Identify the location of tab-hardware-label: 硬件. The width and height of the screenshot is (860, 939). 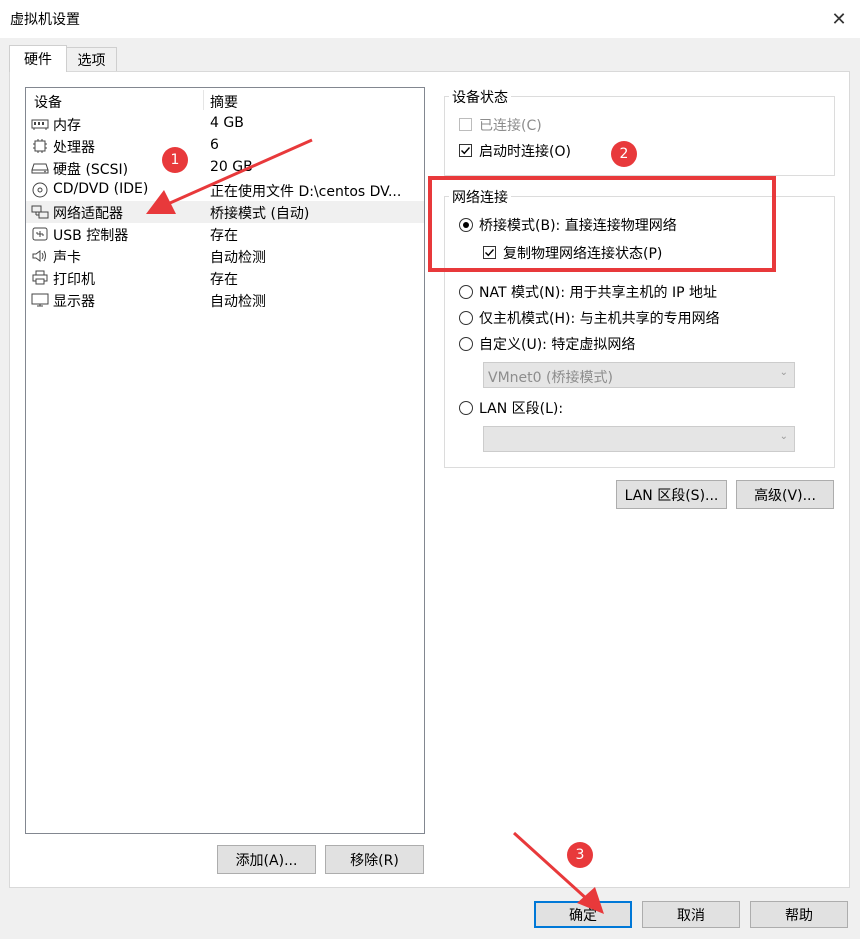
(38, 60).